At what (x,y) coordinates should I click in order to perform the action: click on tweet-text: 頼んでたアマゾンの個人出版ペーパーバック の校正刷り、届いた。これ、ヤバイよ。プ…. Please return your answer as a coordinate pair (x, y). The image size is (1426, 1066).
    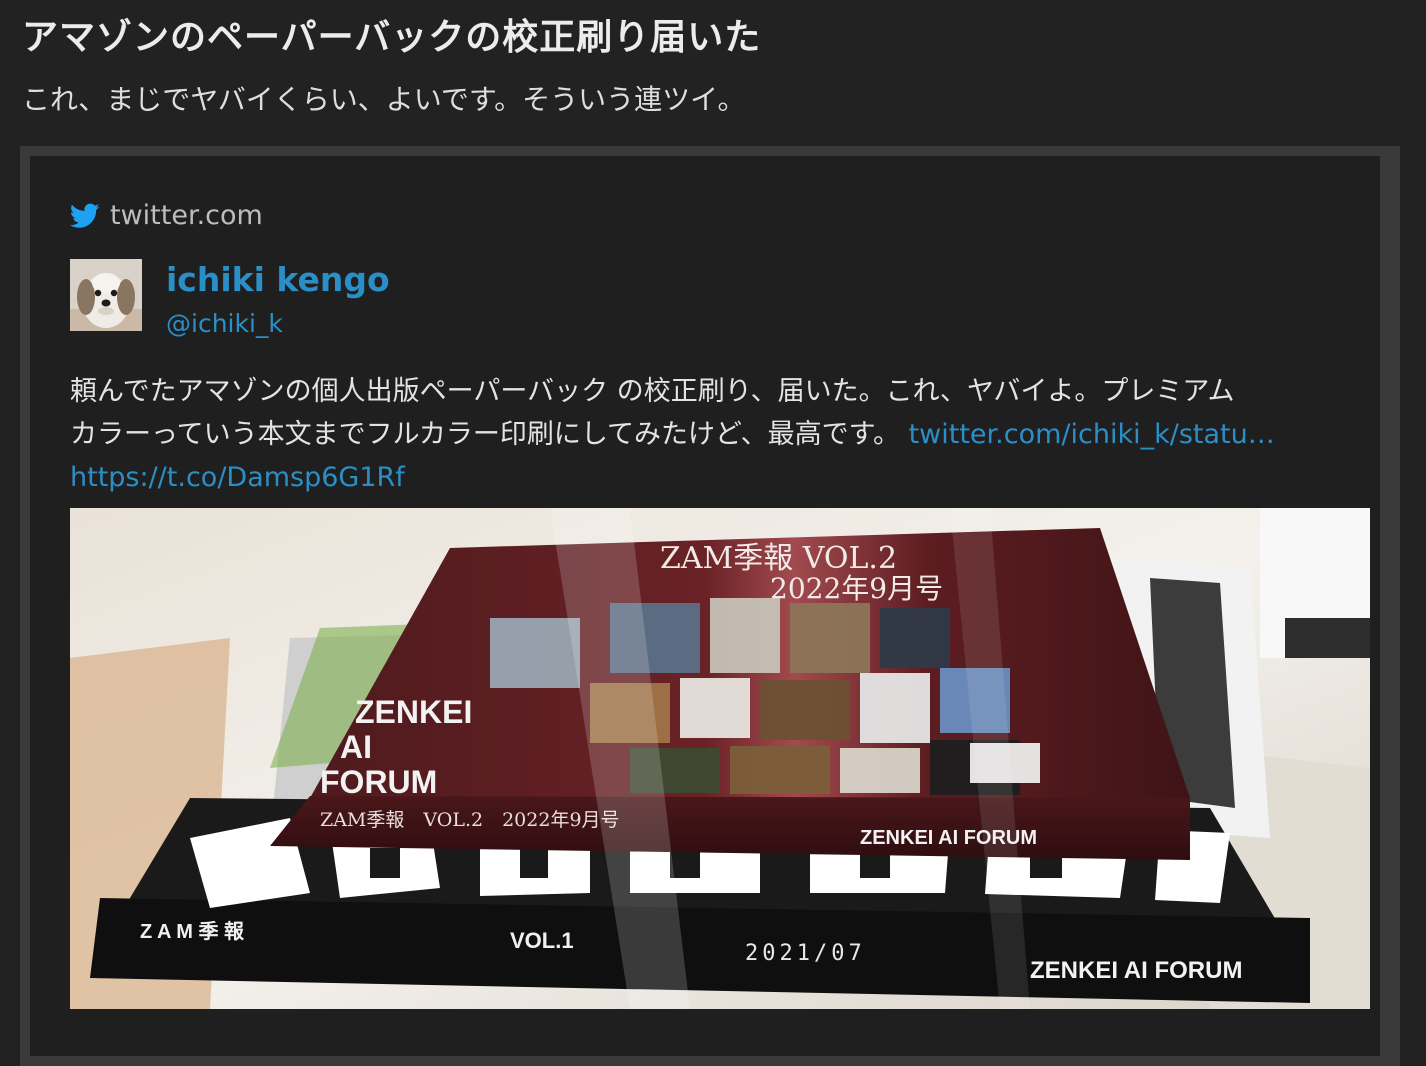
    Looking at the image, I should click on (720, 434).